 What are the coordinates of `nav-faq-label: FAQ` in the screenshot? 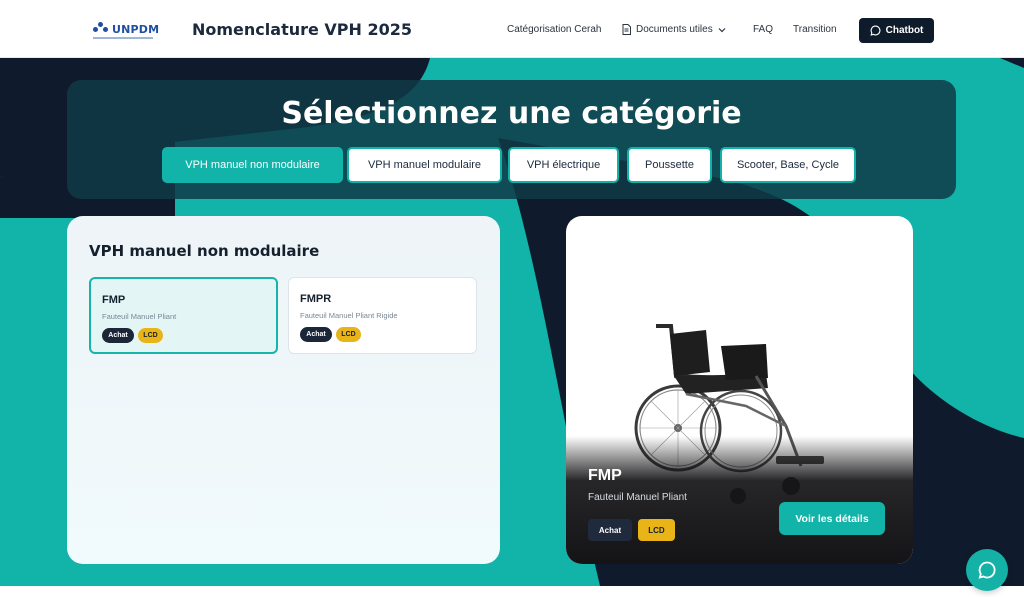 It's located at (763, 29).